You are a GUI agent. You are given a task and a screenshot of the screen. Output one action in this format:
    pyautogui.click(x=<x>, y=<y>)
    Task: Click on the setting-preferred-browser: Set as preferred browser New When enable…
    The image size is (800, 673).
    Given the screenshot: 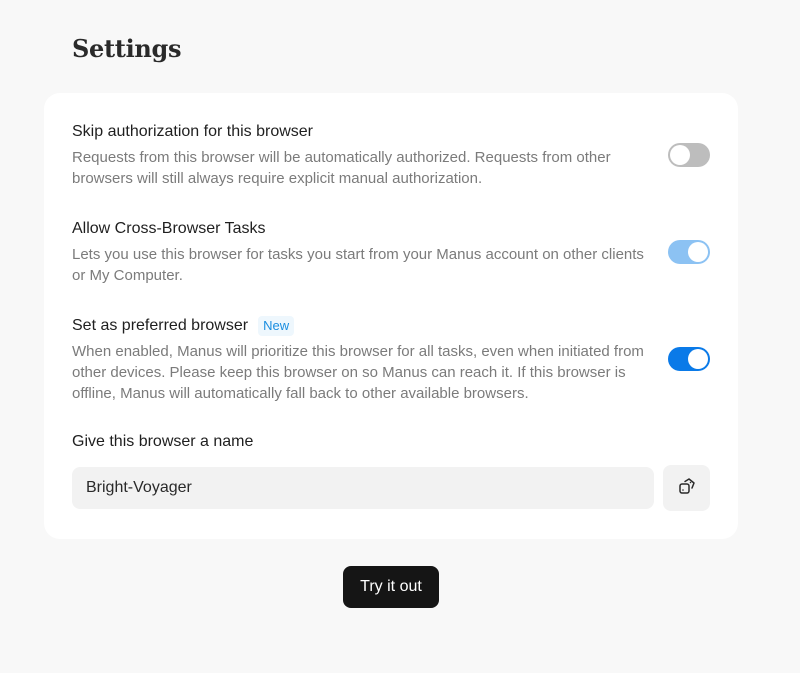 What is the action you would take?
    pyautogui.click(x=391, y=359)
    